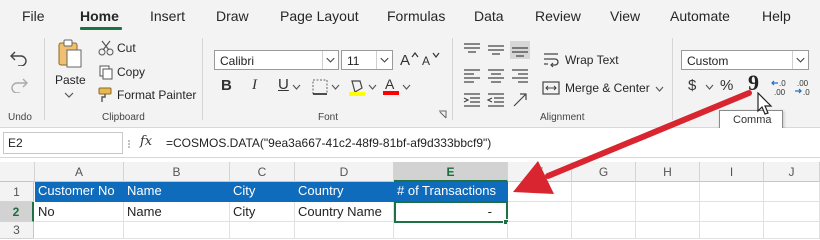 The height and width of the screenshot is (240, 820). Describe the element at coordinates (367, 60) in the screenshot. I see `font-size-select: 11` at that location.